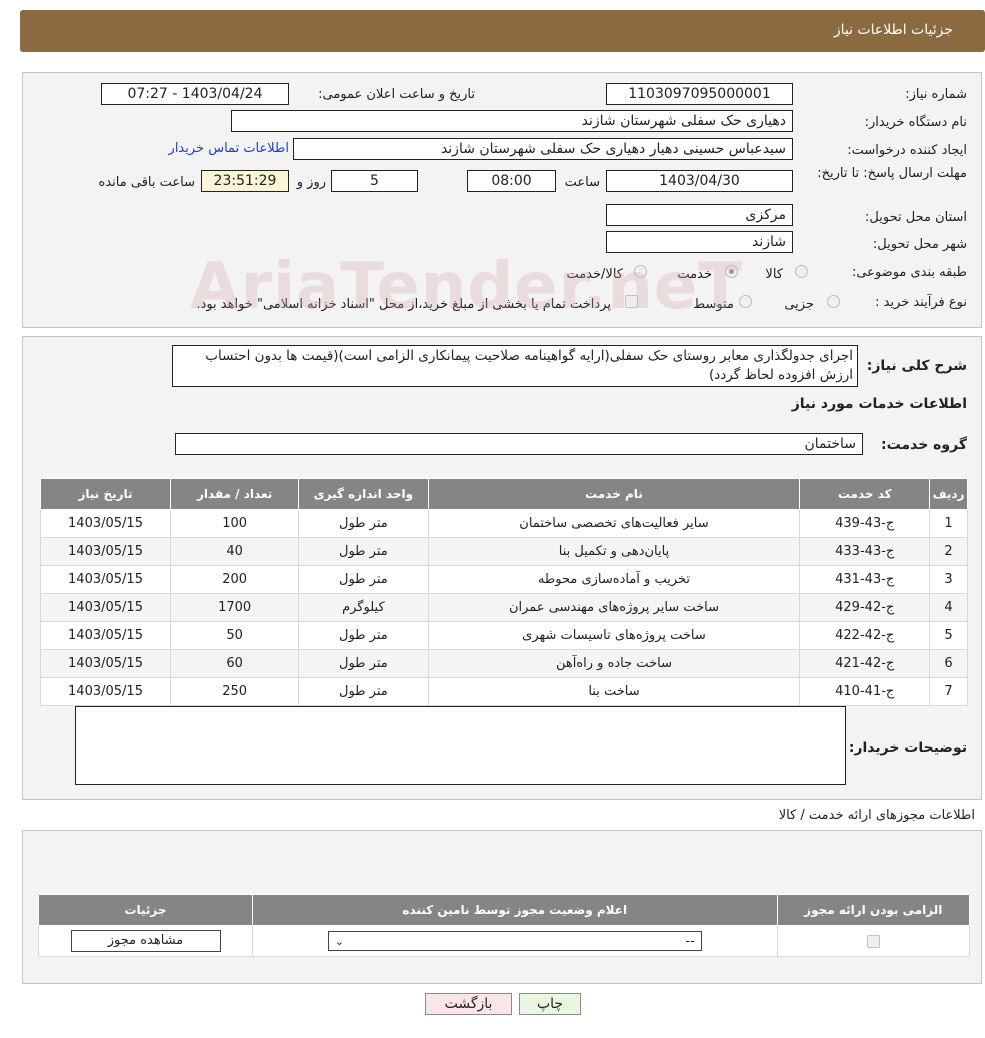 The image size is (985, 1038). I want to click on category-label: طبقه بندی موضوعی:, so click(909, 272).